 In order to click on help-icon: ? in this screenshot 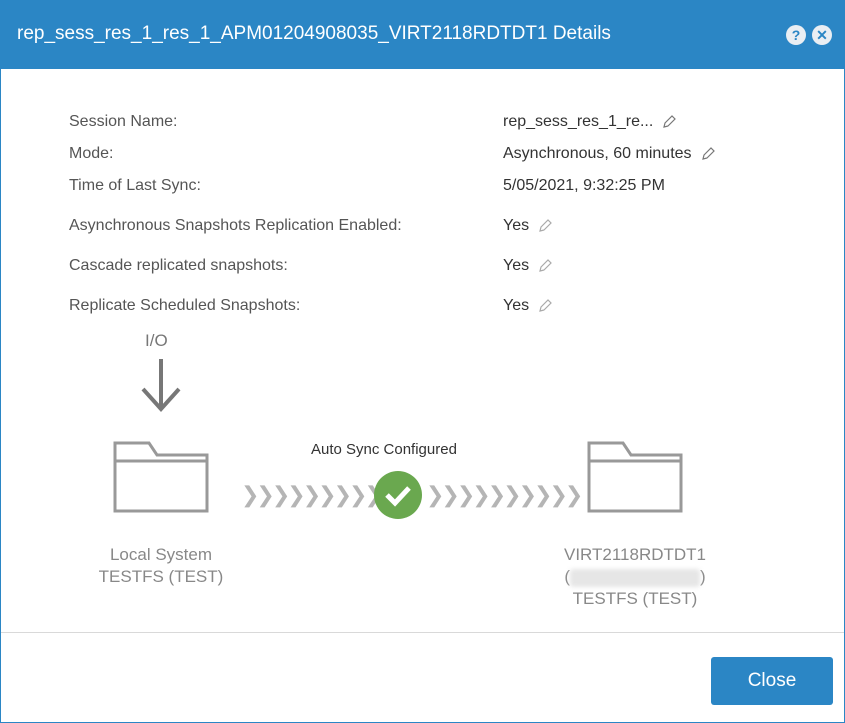, I will do `click(796, 35)`.